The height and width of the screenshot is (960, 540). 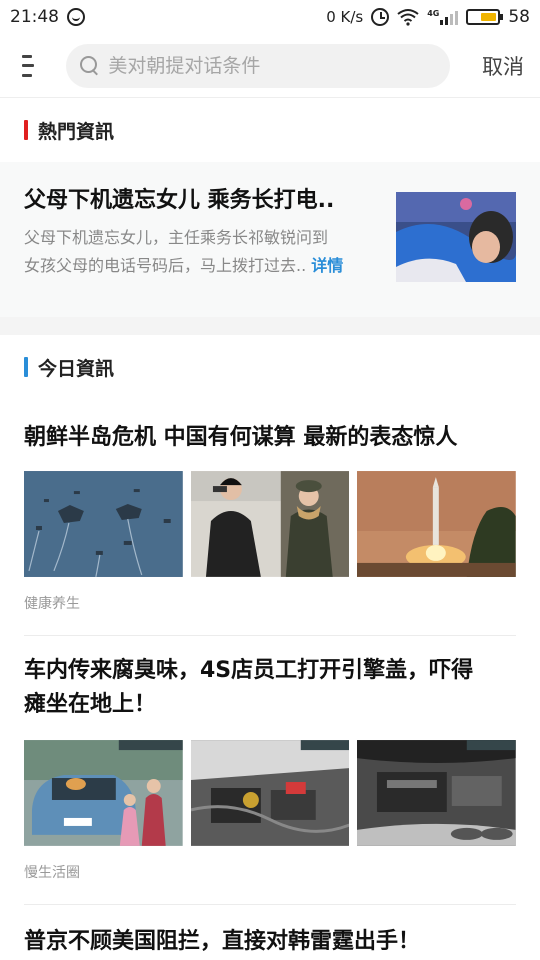 I want to click on battery-icon, so click(x=485, y=17).